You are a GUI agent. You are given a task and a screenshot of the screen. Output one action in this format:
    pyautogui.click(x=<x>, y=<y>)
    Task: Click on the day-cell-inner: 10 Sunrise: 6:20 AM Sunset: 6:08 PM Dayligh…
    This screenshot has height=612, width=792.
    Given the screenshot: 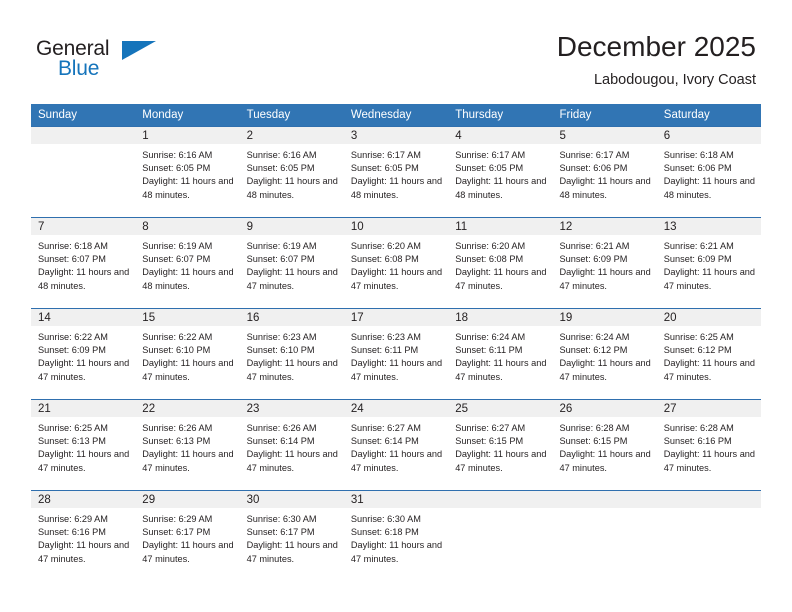 What is the action you would take?
    pyautogui.click(x=396, y=263)
    